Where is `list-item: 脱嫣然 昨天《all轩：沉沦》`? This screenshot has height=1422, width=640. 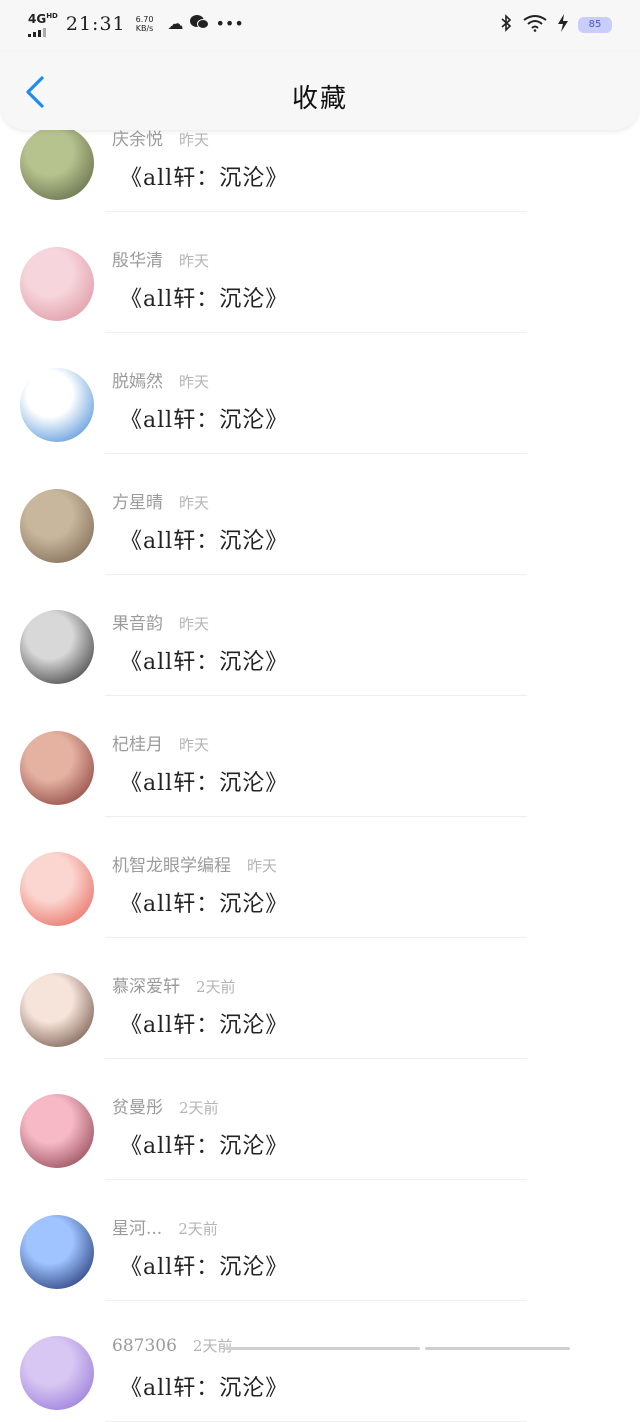 list-item: 脱嫣然 昨天《all轩：沉沦》 is located at coordinates (320, 393).